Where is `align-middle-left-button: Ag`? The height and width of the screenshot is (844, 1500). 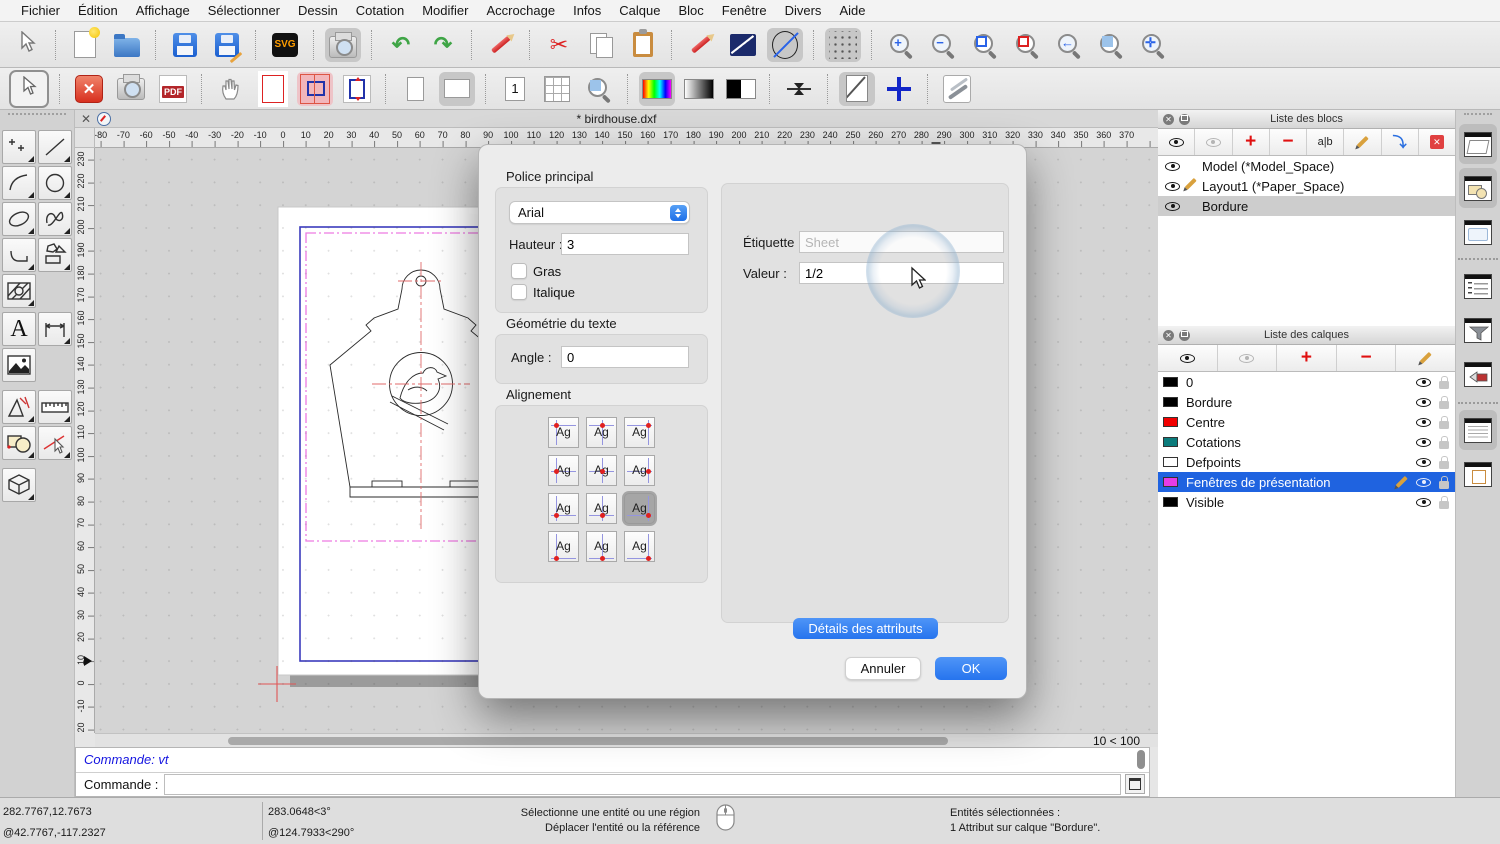
align-middle-left-button: Ag is located at coordinates (563, 470).